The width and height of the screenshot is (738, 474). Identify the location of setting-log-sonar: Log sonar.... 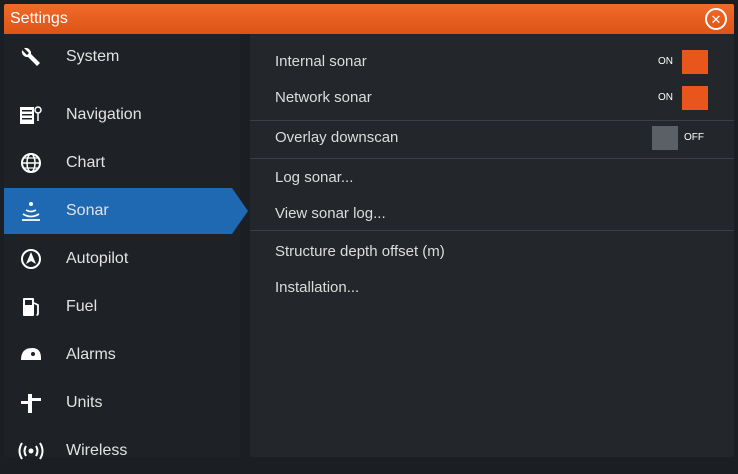
(492, 178).